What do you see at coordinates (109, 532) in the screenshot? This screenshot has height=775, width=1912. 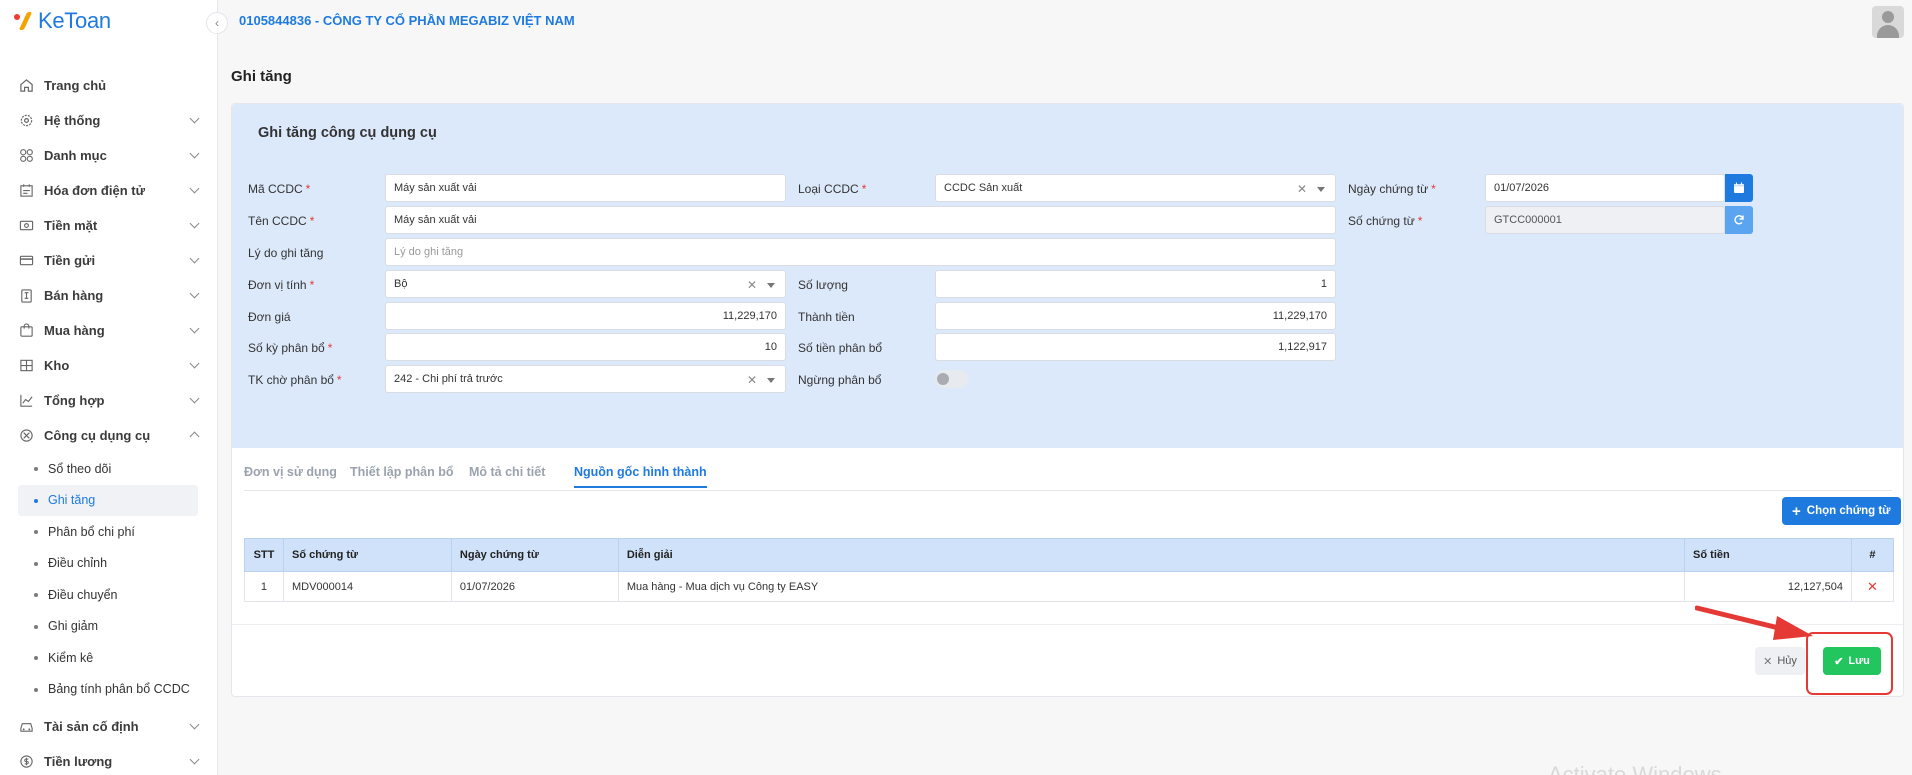 I see `submenu-item-phan-bo-chi-phi: Phân bổ chi phí` at bounding box center [109, 532].